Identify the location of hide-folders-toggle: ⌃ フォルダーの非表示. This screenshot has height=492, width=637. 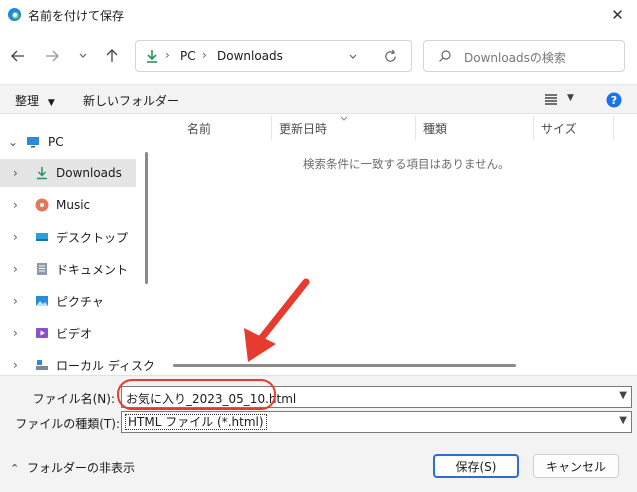
(72, 467).